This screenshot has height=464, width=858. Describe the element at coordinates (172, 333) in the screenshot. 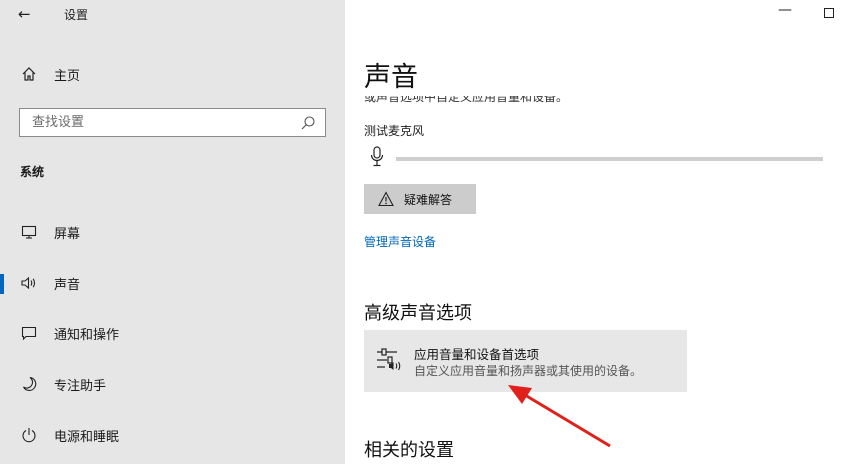

I see `sidebar-item-notifications: 通知和操作` at that location.